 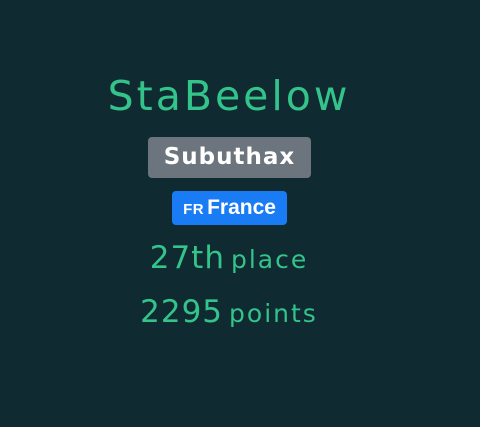 I want to click on country-badge: FR France, so click(x=229, y=208).